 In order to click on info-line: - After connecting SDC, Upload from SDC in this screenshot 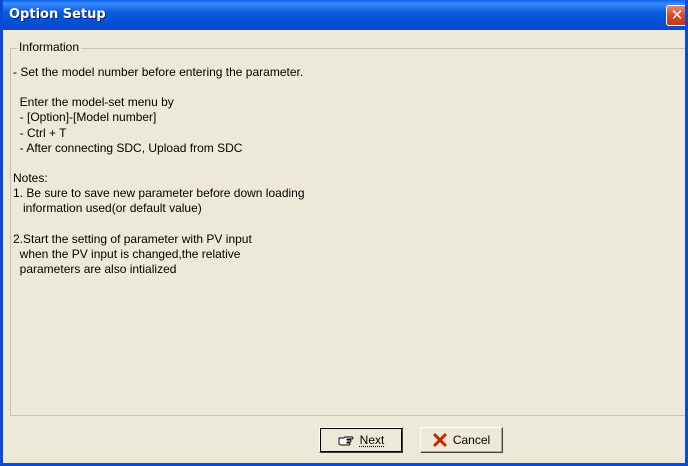, I will do `click(128, 147)`.